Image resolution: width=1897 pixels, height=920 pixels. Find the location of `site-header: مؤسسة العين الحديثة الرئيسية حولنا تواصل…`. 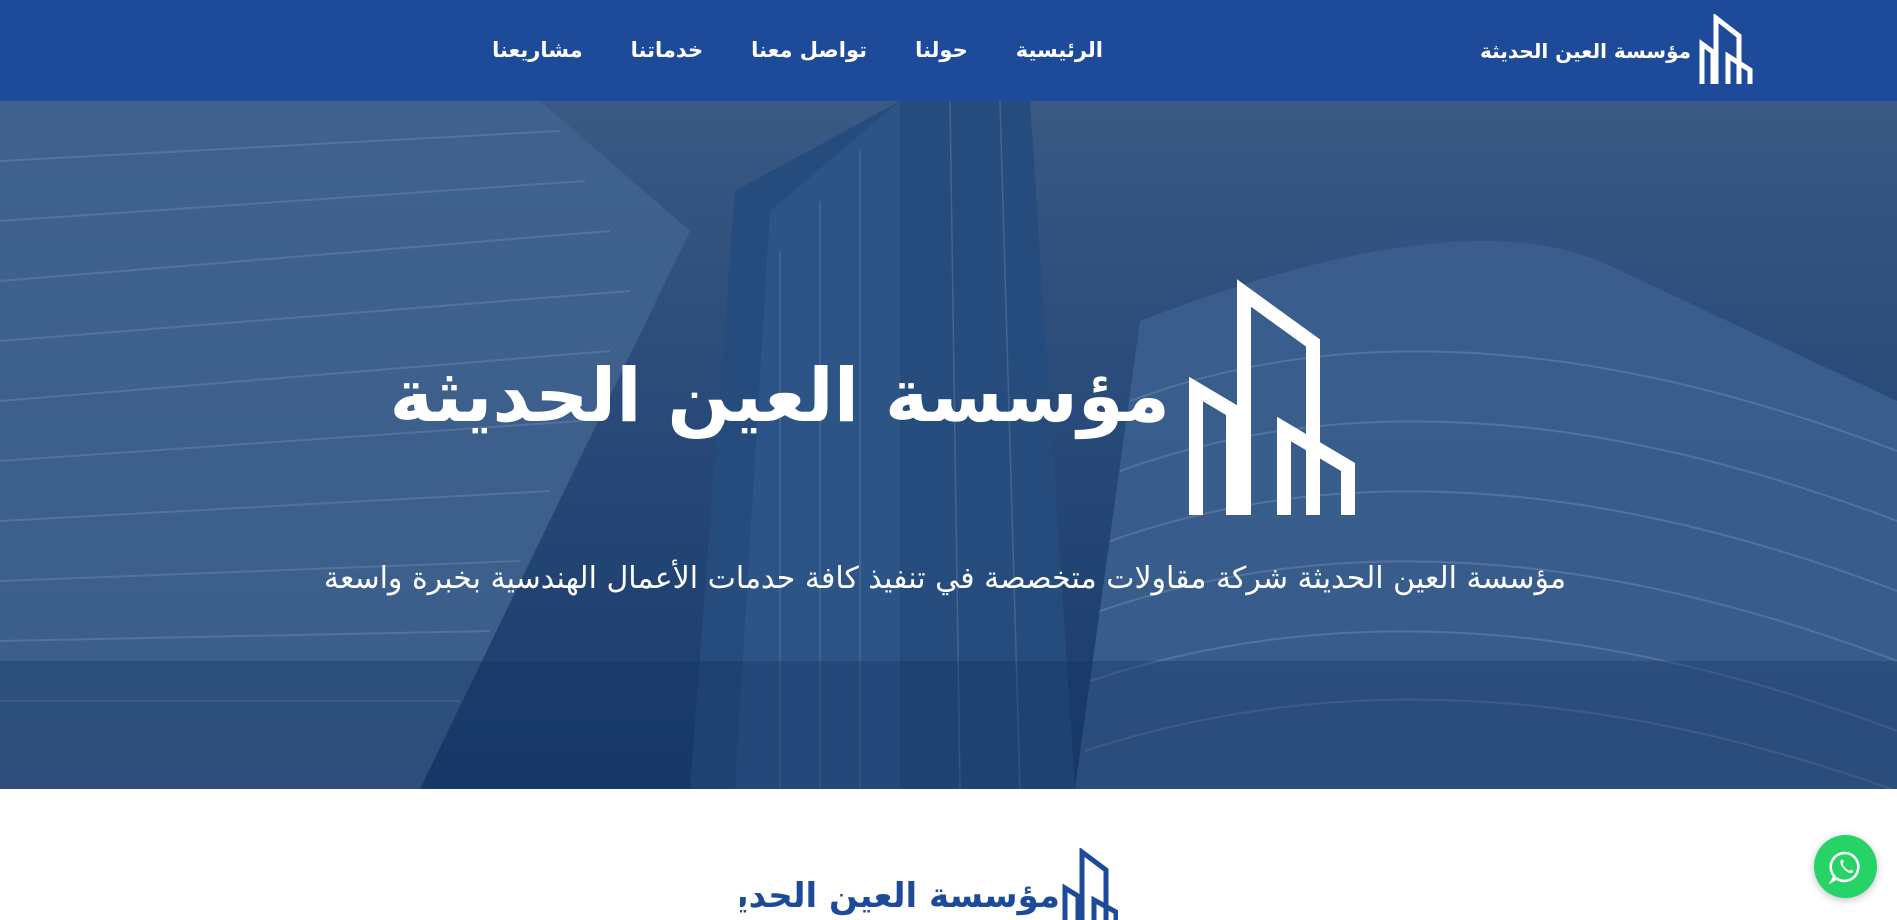

site-header: مؤسسة العين الحديثة الرئيسية حولنا تواصل… is located at coordinates (948, 50).